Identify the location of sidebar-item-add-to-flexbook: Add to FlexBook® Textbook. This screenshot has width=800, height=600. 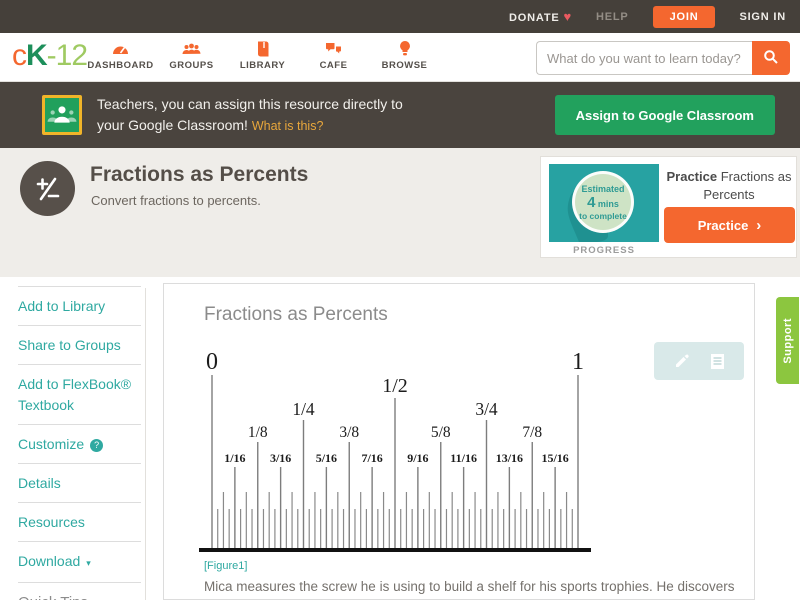
(79, 395).